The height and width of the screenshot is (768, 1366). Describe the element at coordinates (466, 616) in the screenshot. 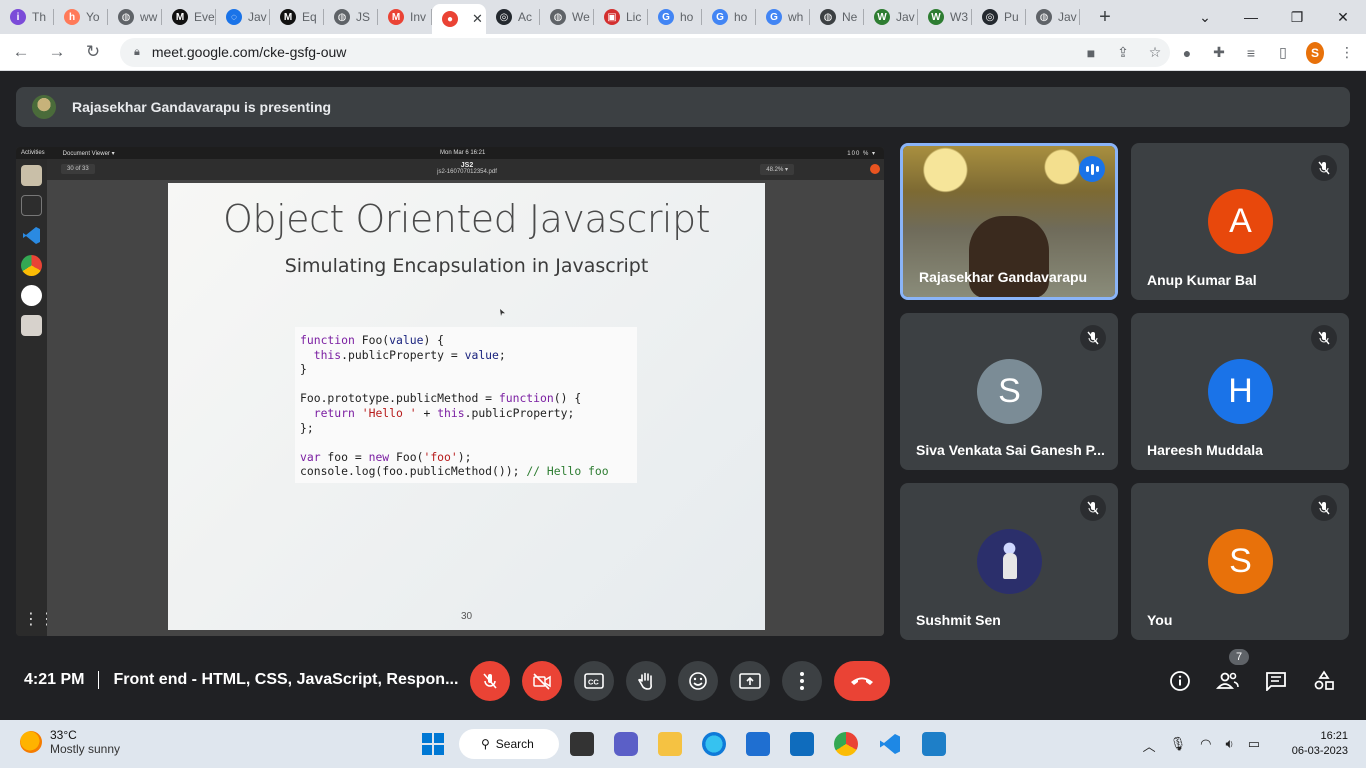

I see `slide-page-number: 30` at that location.